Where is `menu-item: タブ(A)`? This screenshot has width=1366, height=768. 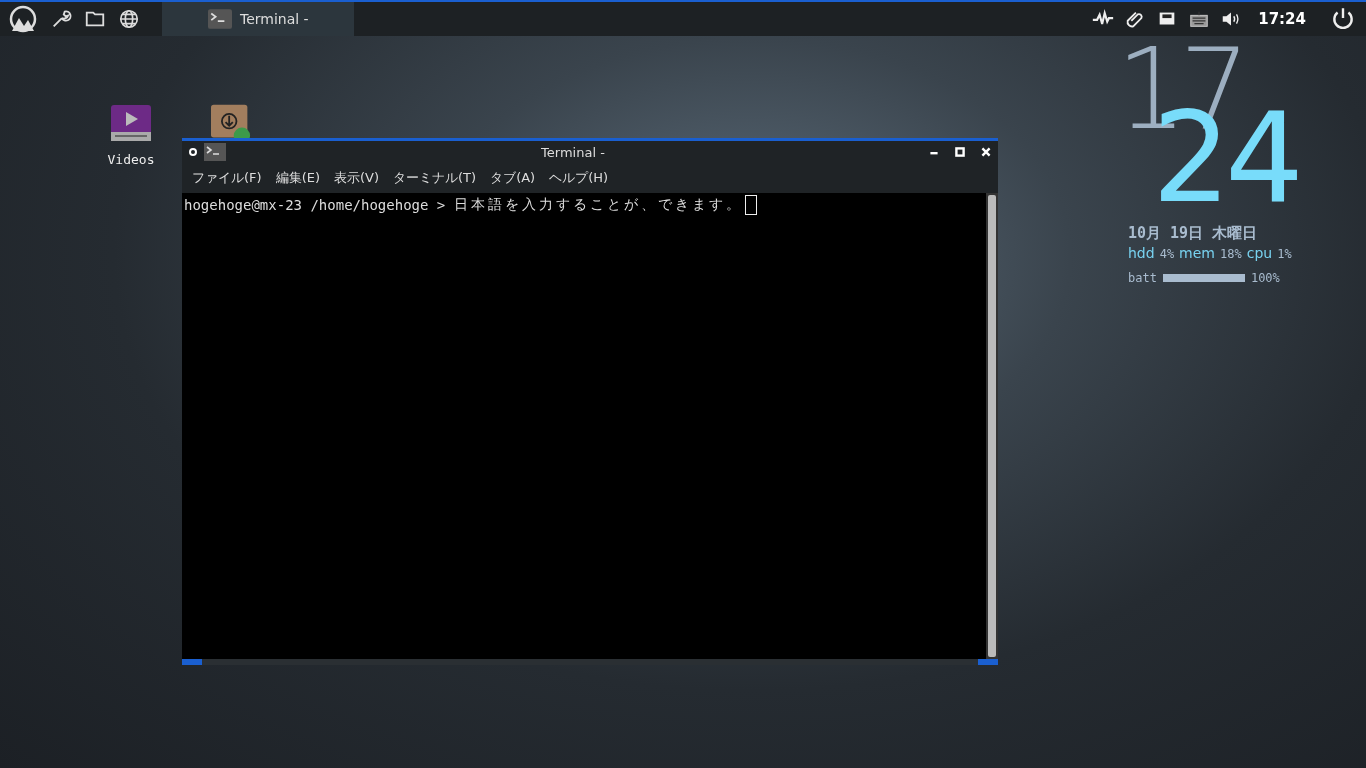 menu-item: タブ(A) is located at coordinates (513, 178).